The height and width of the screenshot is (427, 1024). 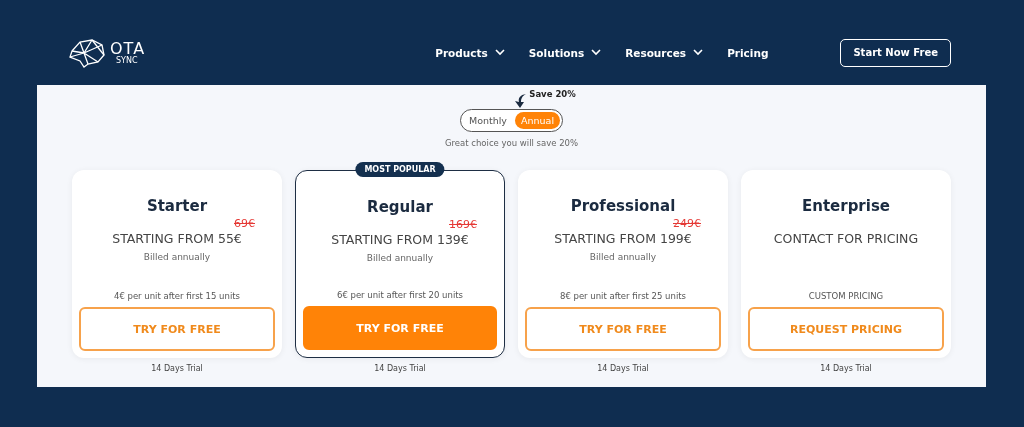 What do you see at coordinates (511, 143) in the screenshot?
I see `savings-hint: Great choice you will save 20%` at bounding box center [511, 143].